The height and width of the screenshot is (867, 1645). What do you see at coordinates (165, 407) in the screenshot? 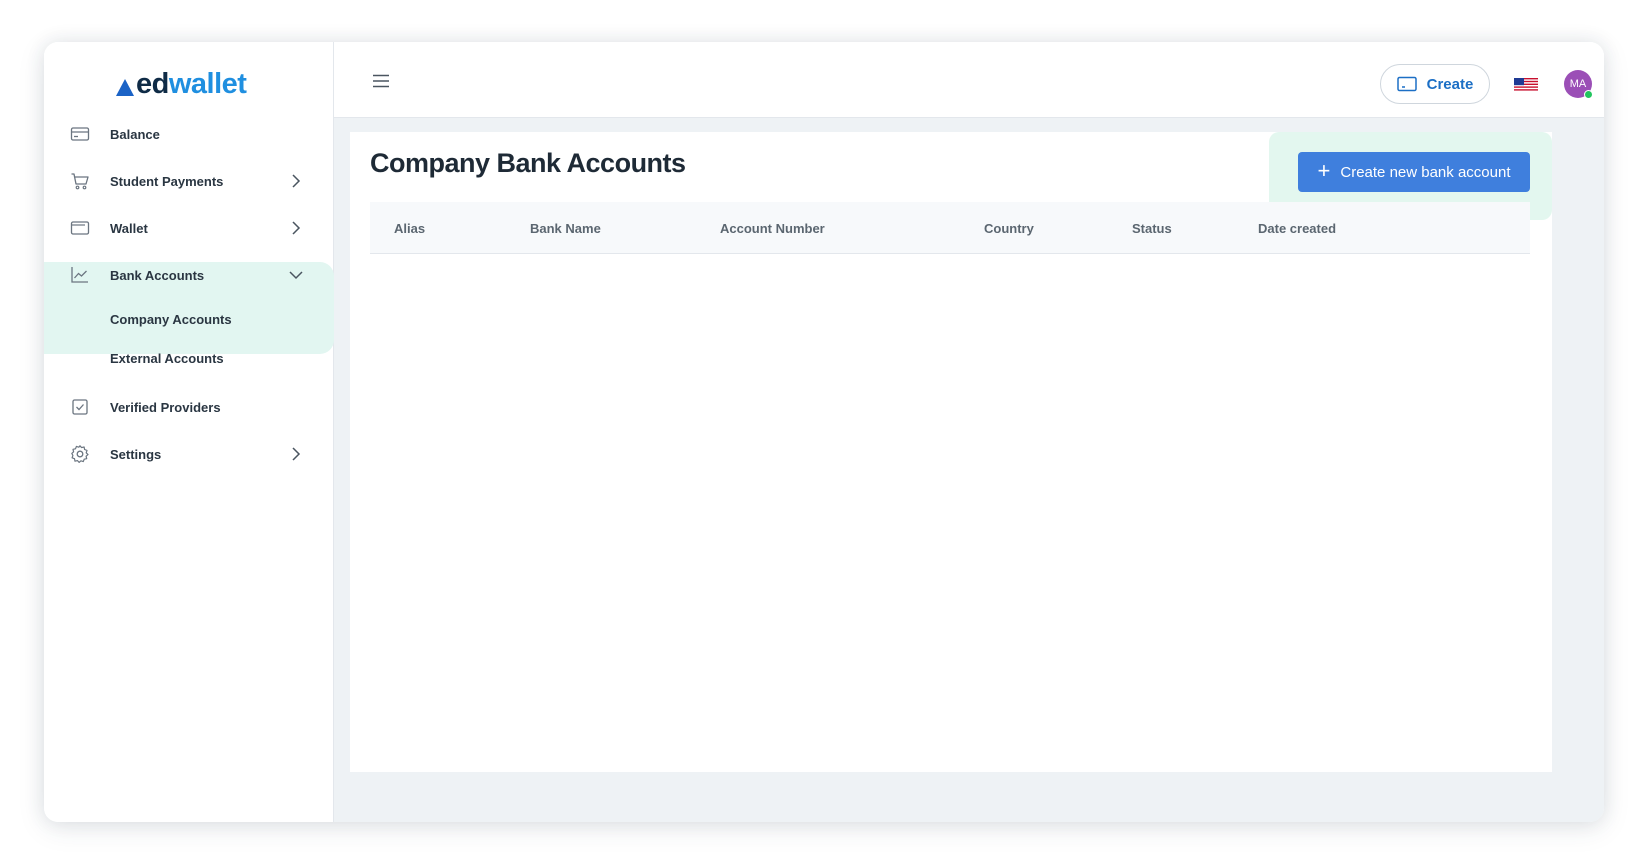
I see `sidebar-item-label: Verified Providers` at bounding box center [165, 407].